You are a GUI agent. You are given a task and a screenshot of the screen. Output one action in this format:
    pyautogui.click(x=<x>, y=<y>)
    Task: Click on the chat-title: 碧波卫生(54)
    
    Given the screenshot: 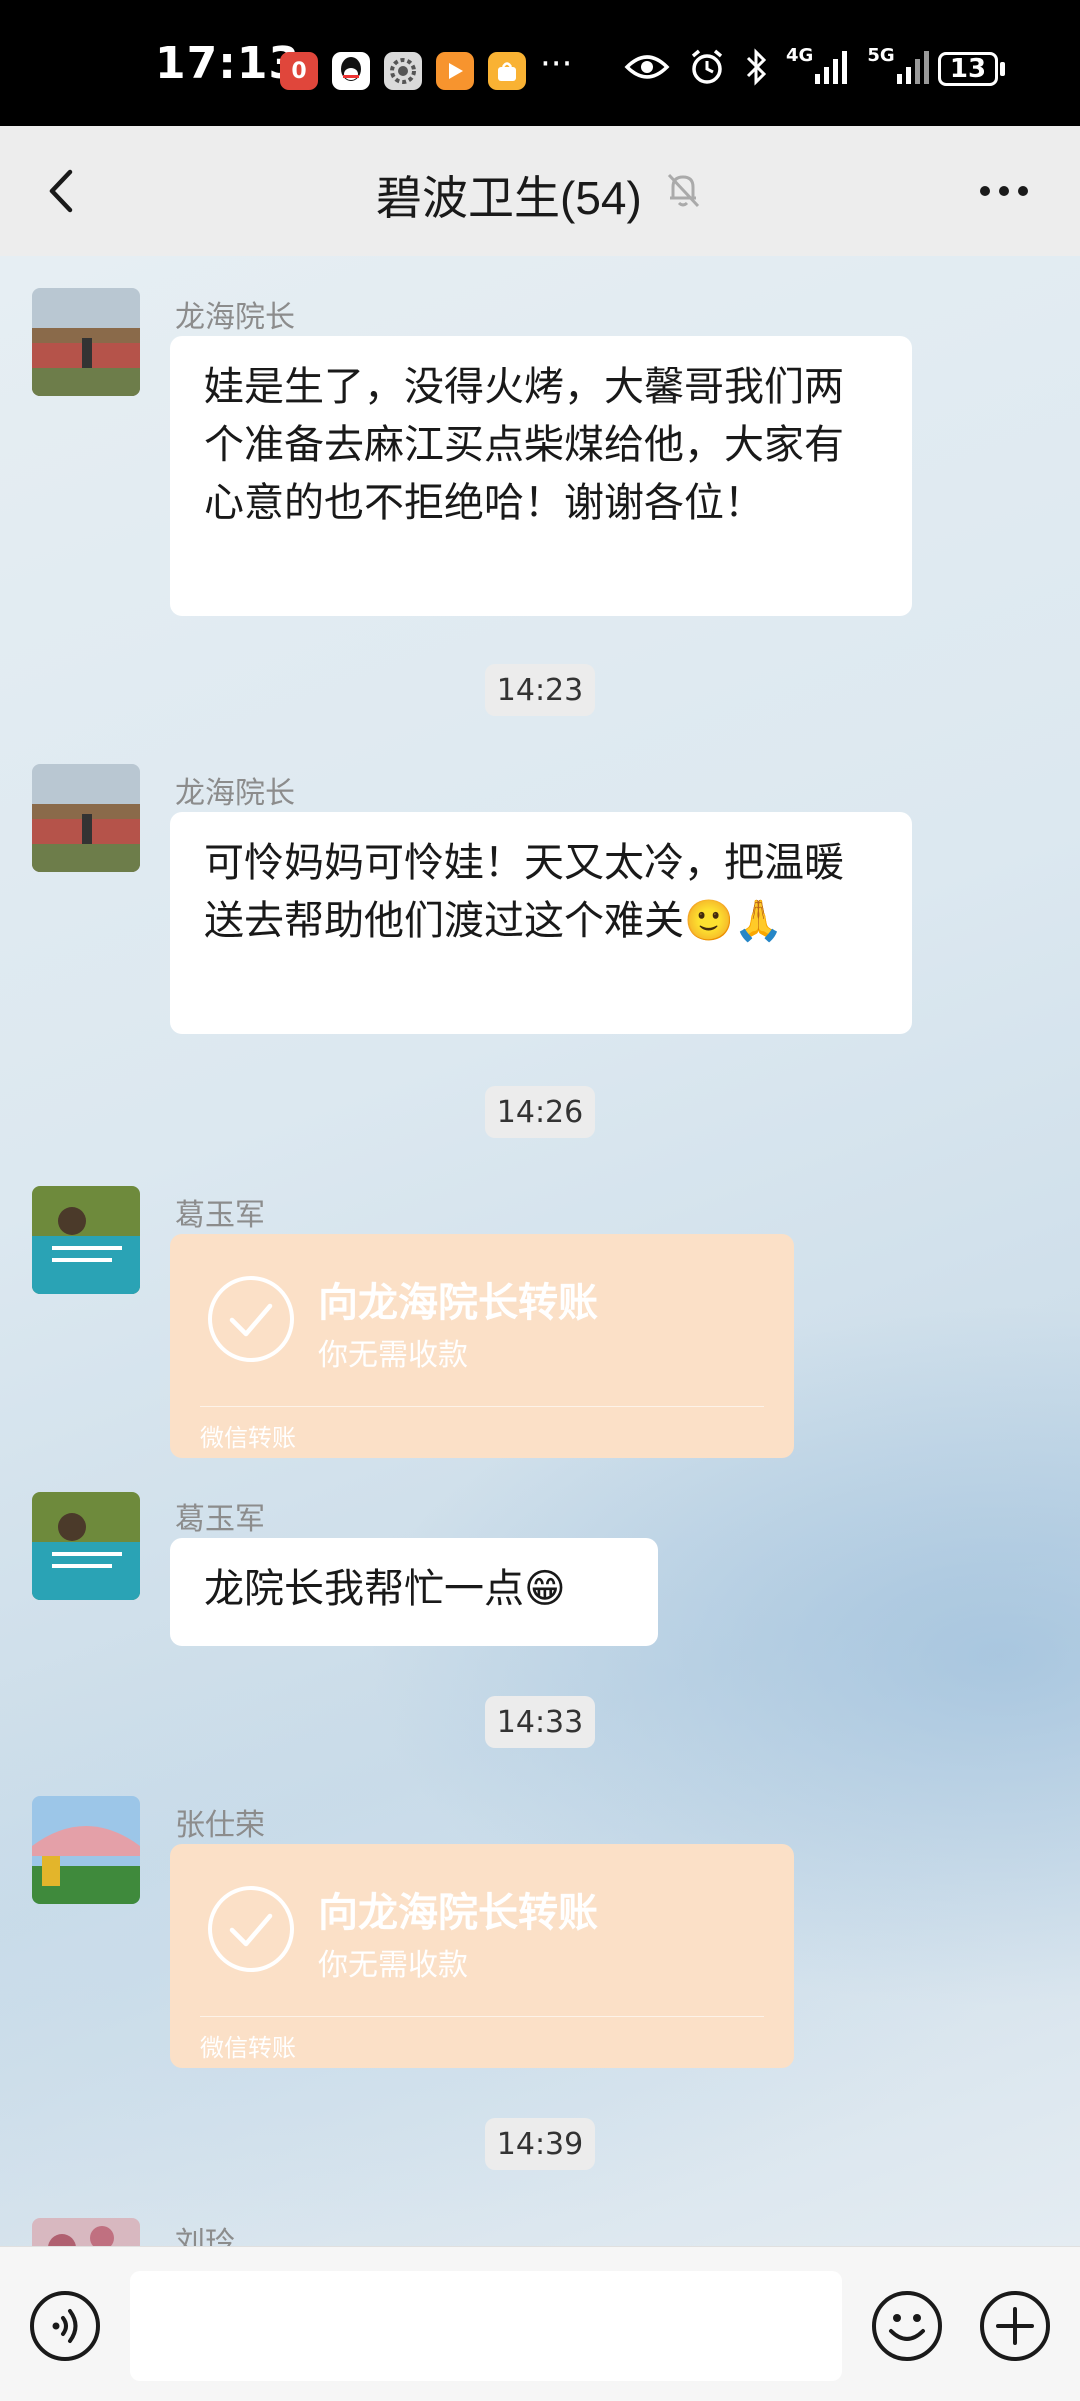 What is the action you would take?
    pyautogui.click(x=509, y=198)
    